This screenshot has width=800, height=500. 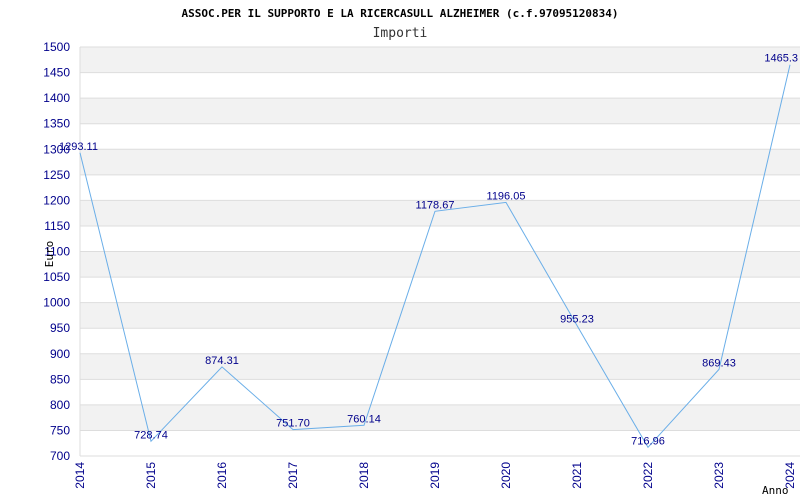 What do you see at coordinates (435, 205) in the screenshot?
I see `data-label: 1178.67` at bounding box center [435, 205].